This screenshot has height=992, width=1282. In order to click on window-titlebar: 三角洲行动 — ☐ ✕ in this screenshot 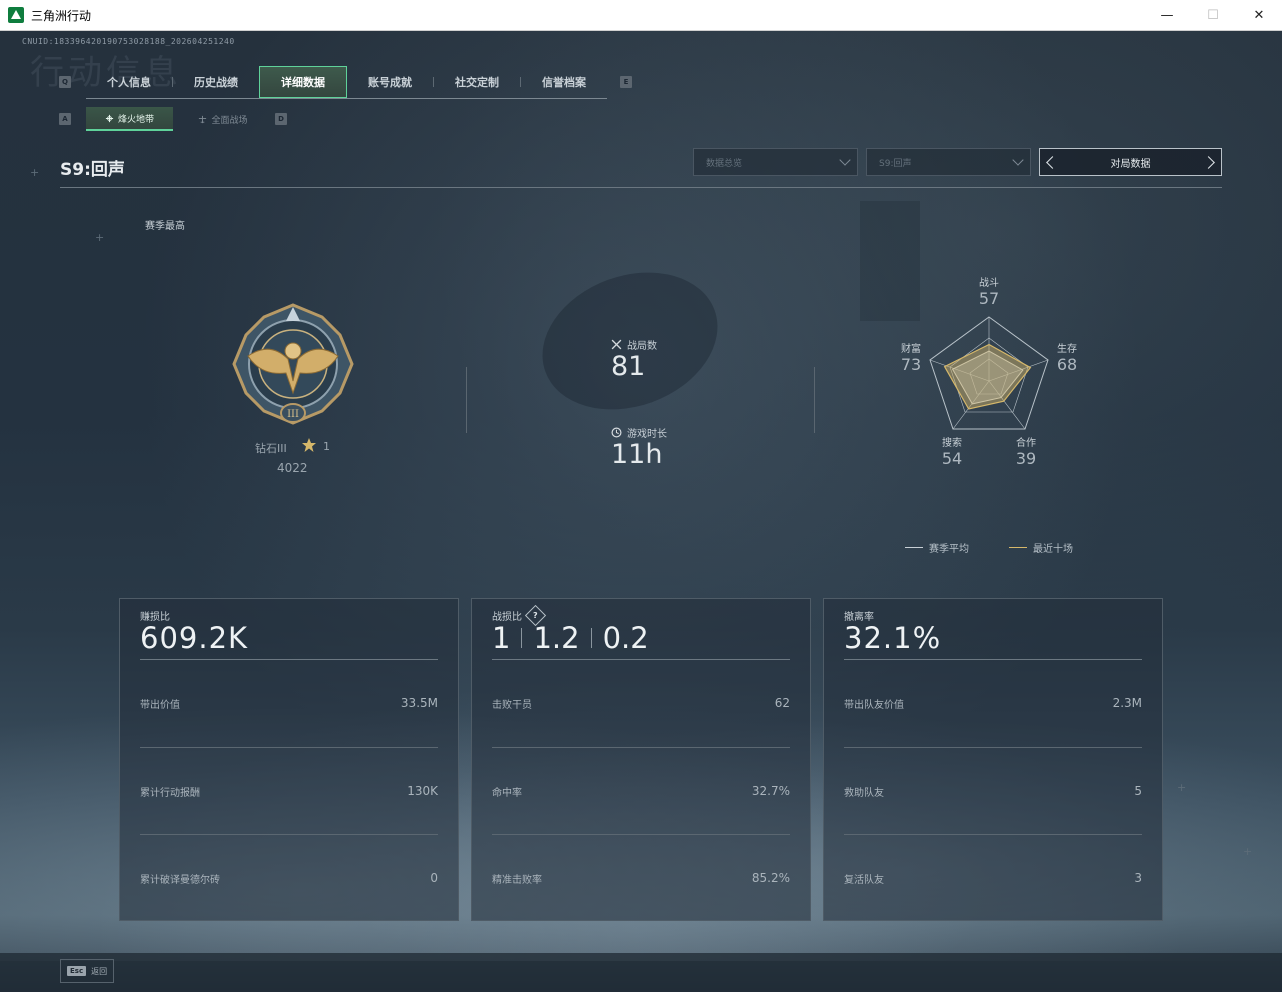, I will do `click(641, 15)`.